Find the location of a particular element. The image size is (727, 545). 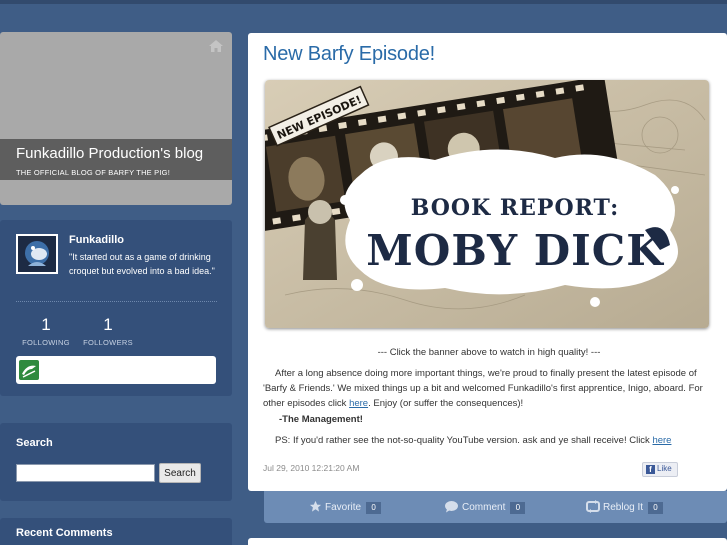

reblog-count: 0 is located at coordinates (656, 508).